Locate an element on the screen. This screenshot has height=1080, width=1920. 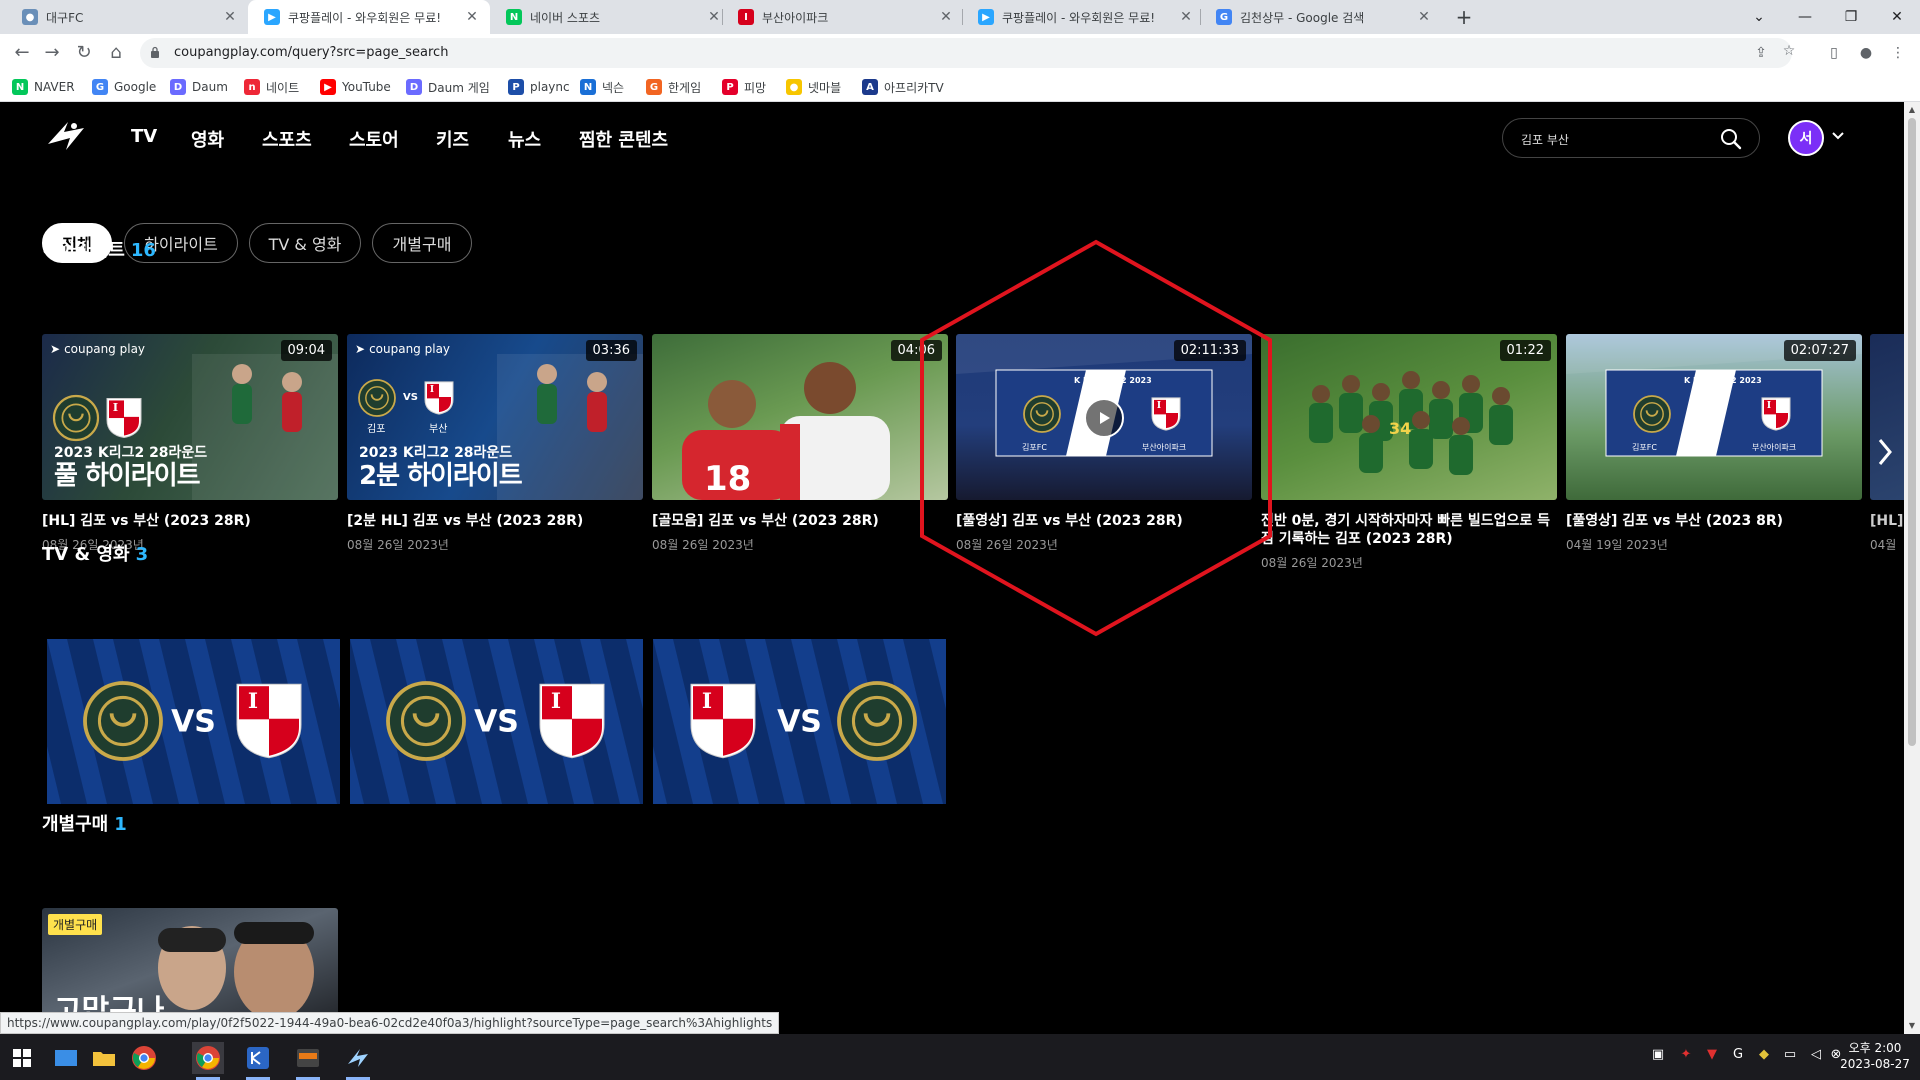
windows-start-icon is located at coordinates (22, 1058).